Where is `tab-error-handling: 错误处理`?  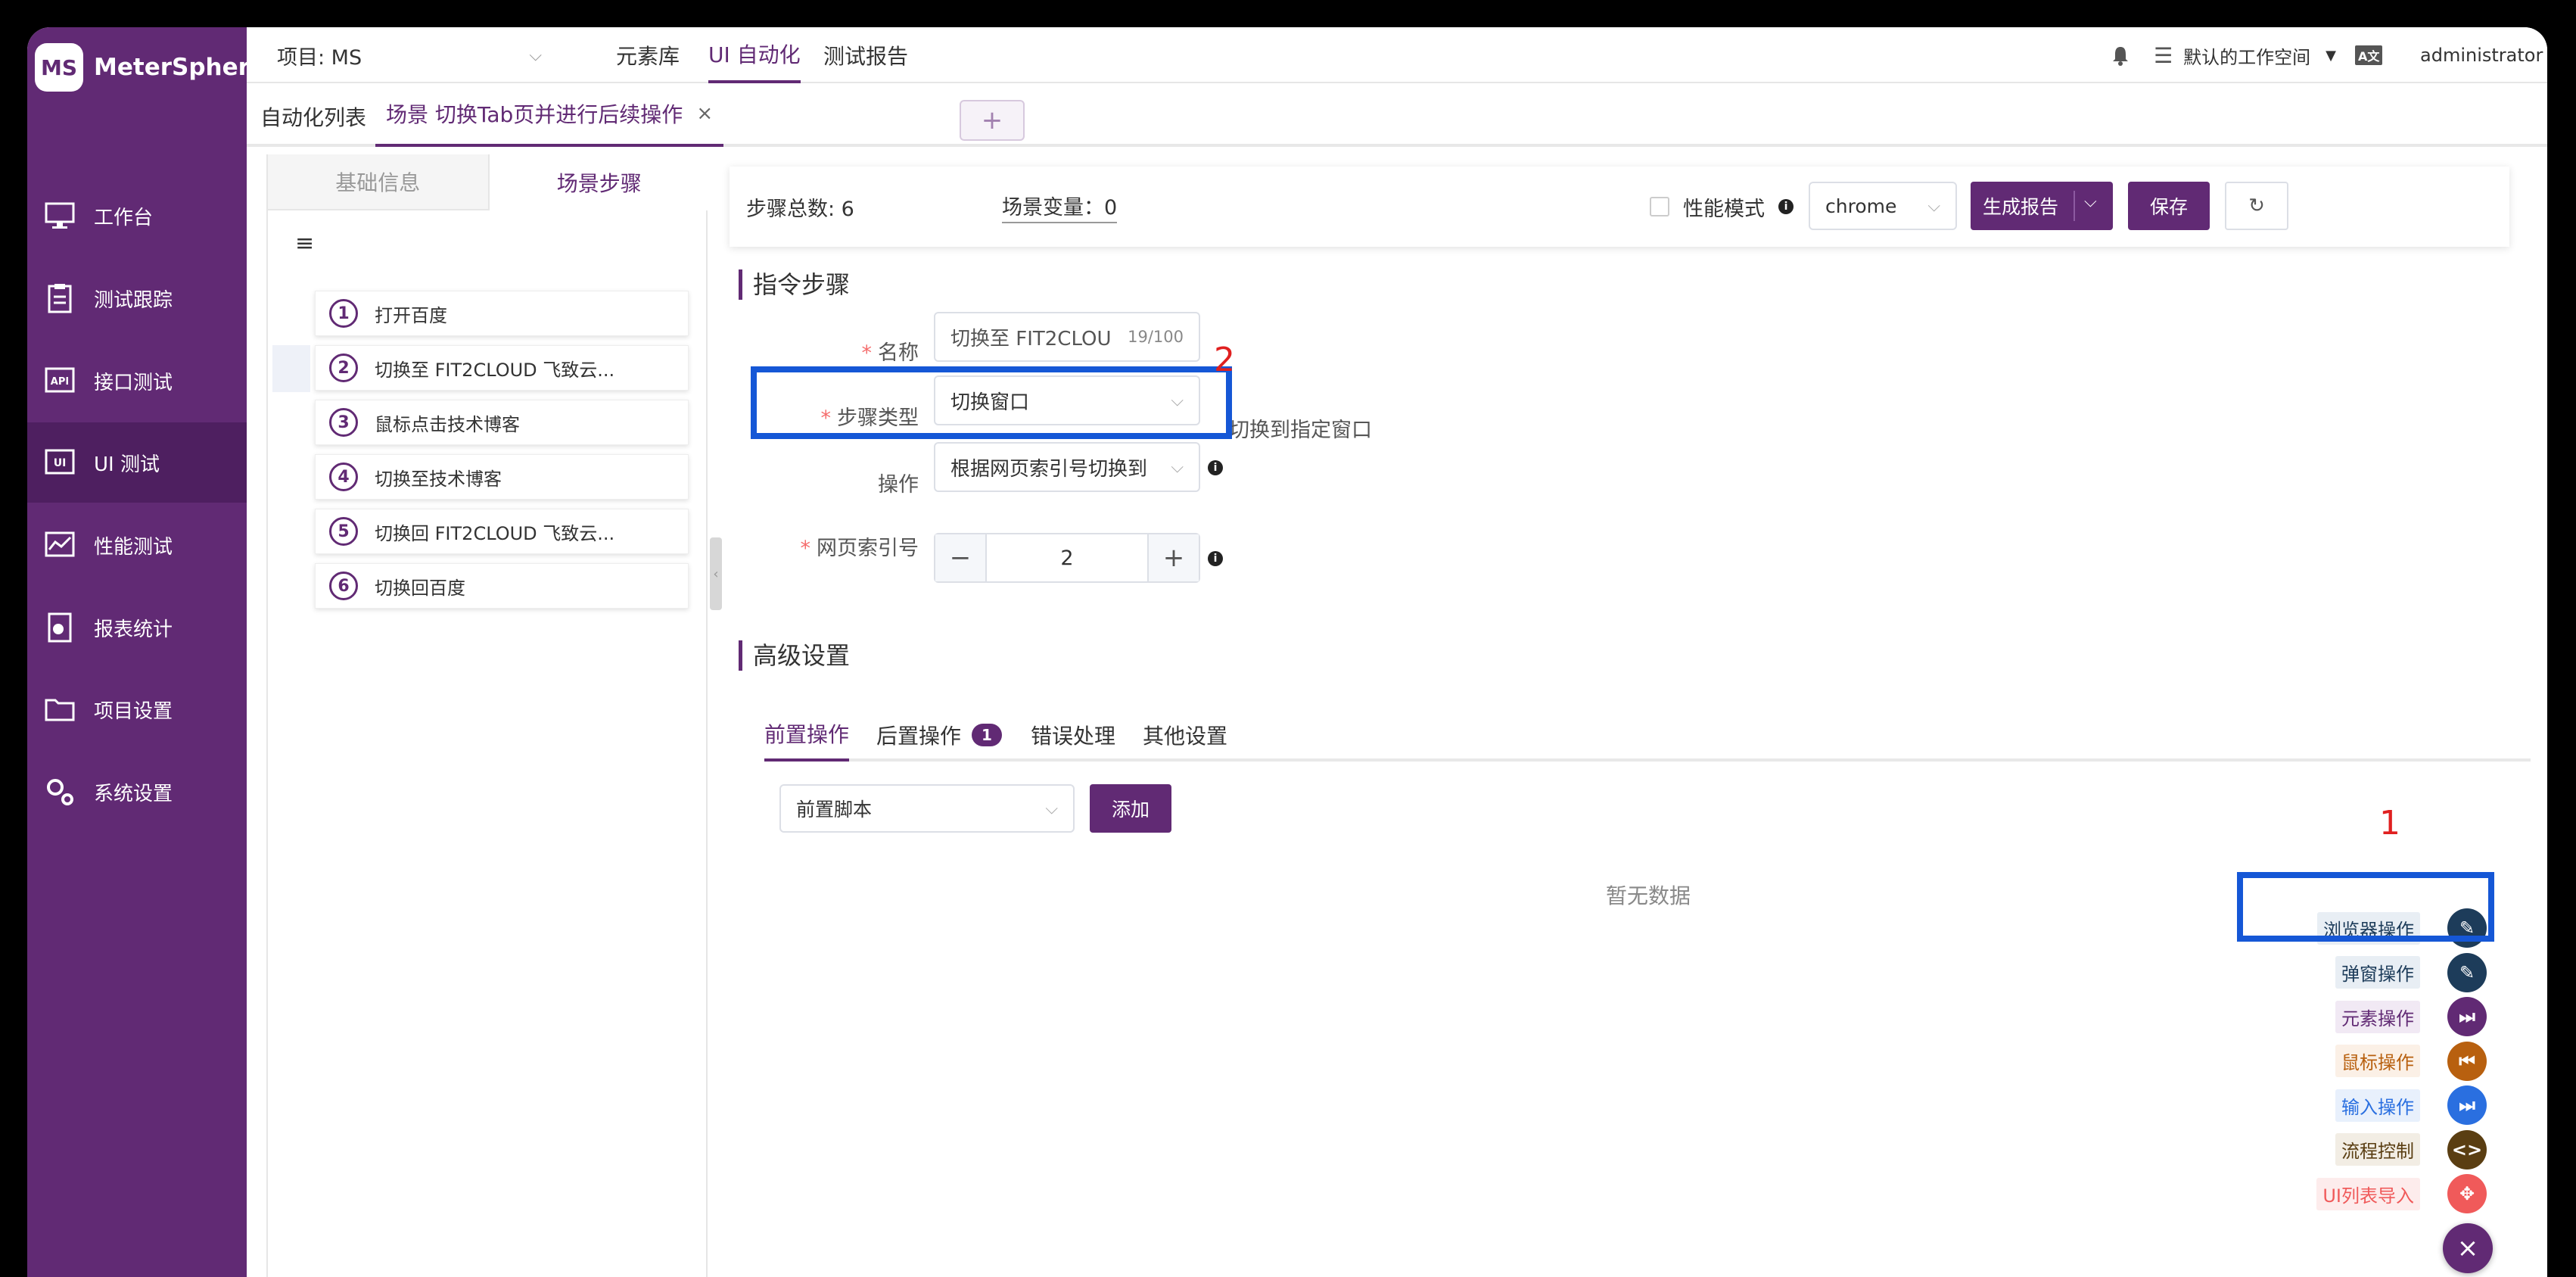 tab-error-handling: 错误处理 is located at coordinates (1073, 735).